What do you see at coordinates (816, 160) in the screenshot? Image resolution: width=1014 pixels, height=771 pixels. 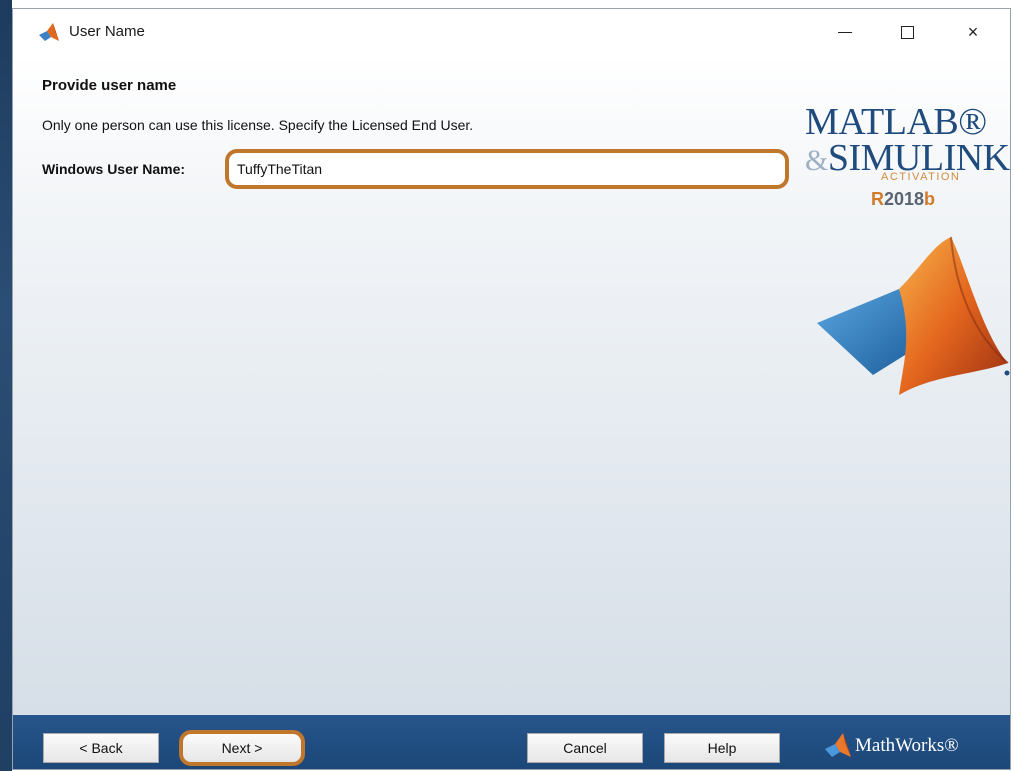 I see `brand-ampersand: &` at bounding box center [816, 160].